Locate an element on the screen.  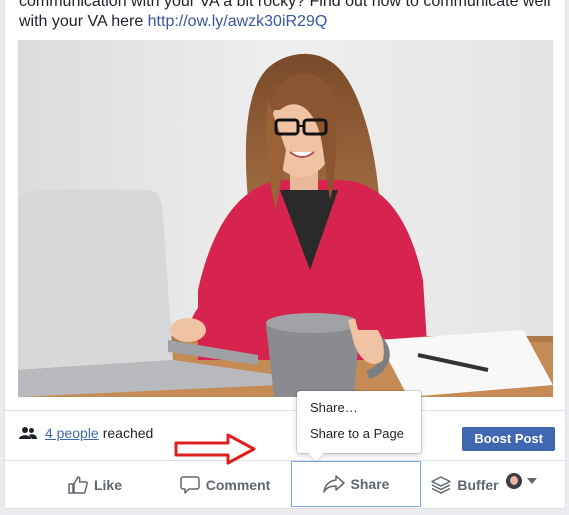
action-bar: Like Comment Share Buffer is located at coordinates (285, 484).